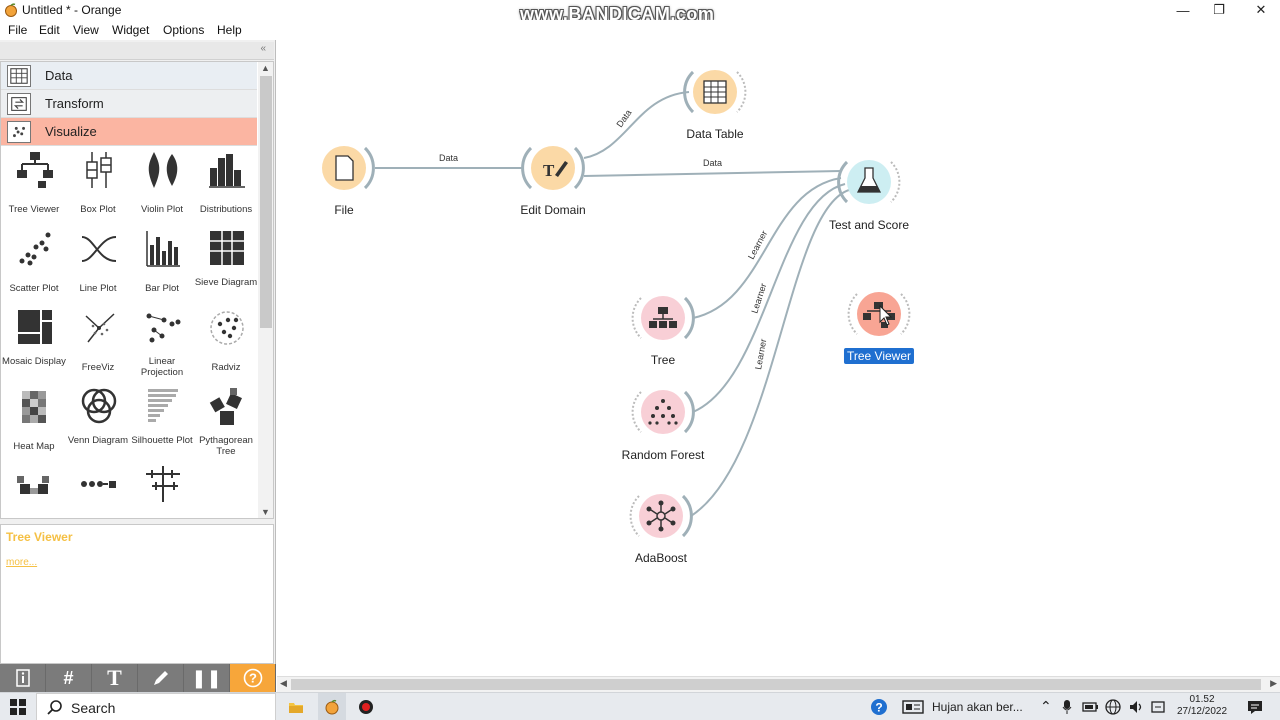 The width and height of the screenshot is (1280, 720). I want to click on bandicam-record-icon, so click(366, 707).